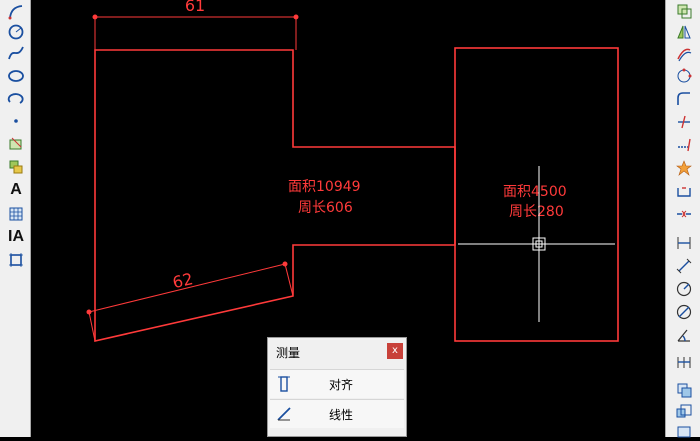 The width and height of the screenshot is (700, 441). I want to click on slant-dimension-text: 62, so click(183, 280).